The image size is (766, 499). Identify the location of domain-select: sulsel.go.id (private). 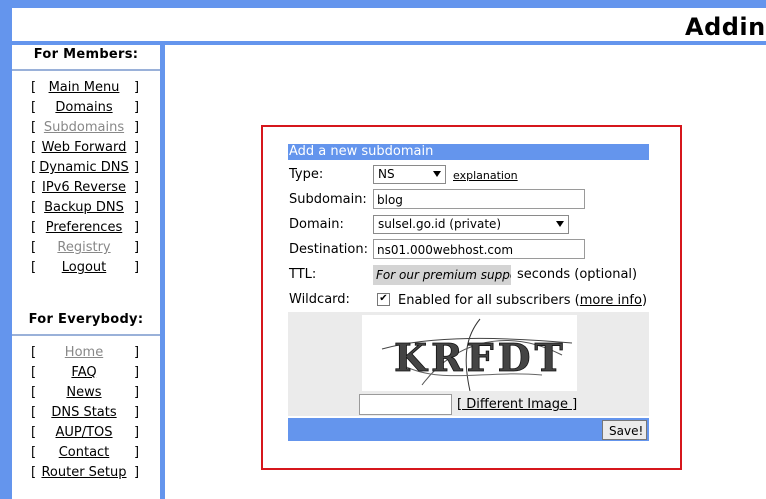
(471, 224).